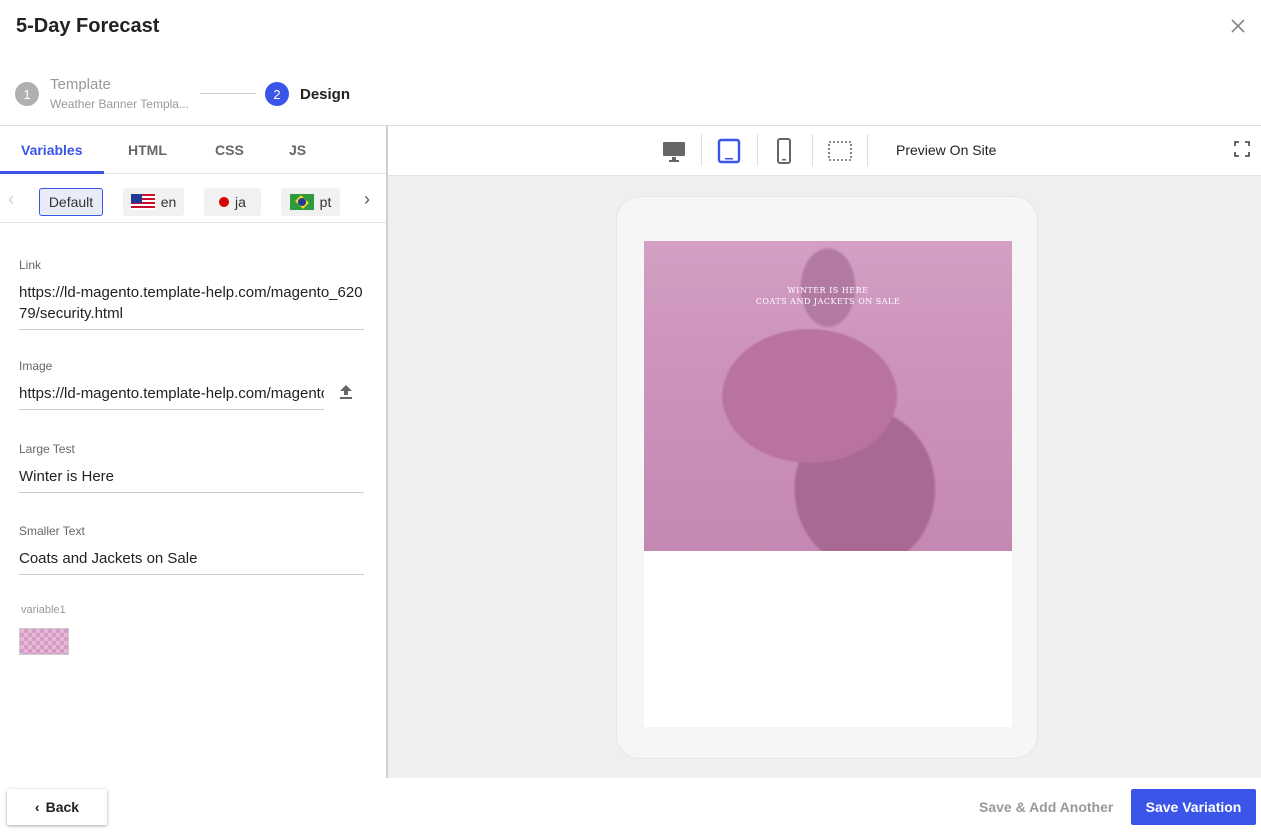 The height and width of the screenshot is (832, 1261). I want to click on upload-icon, so click(346, 392).